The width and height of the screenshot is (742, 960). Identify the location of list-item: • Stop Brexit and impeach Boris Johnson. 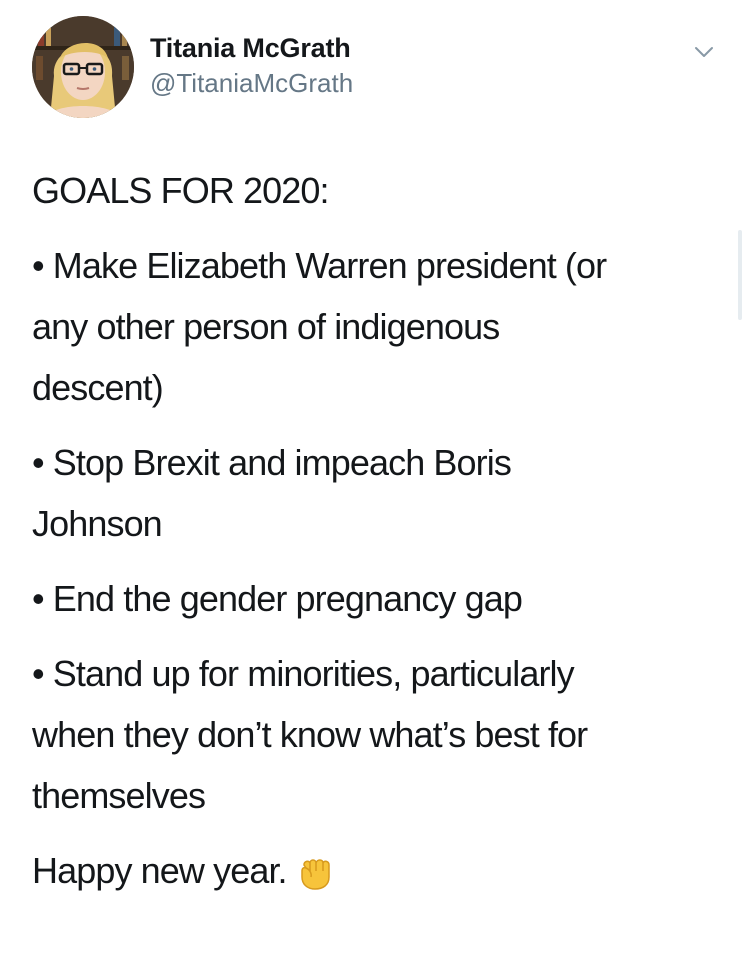
(377, 493).